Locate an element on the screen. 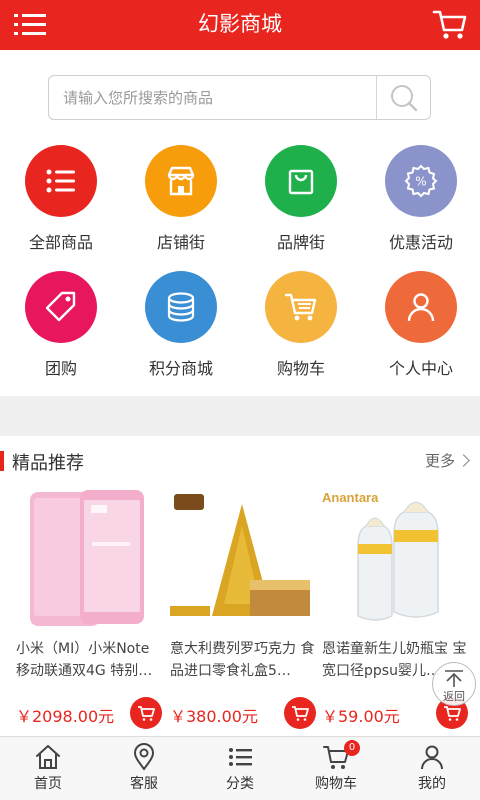  category-personal-center: 个人中心 is located at coordinates (421, 326).